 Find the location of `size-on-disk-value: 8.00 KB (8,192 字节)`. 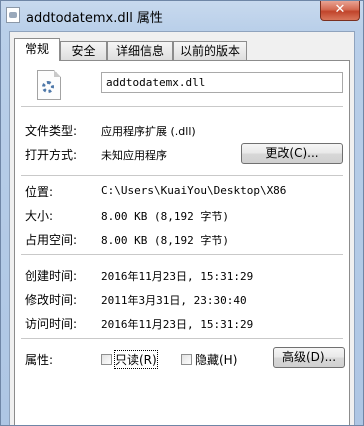

size-on-disk-value: 8.00 KB (8,192 字节) is located at coordinates (165, 240).